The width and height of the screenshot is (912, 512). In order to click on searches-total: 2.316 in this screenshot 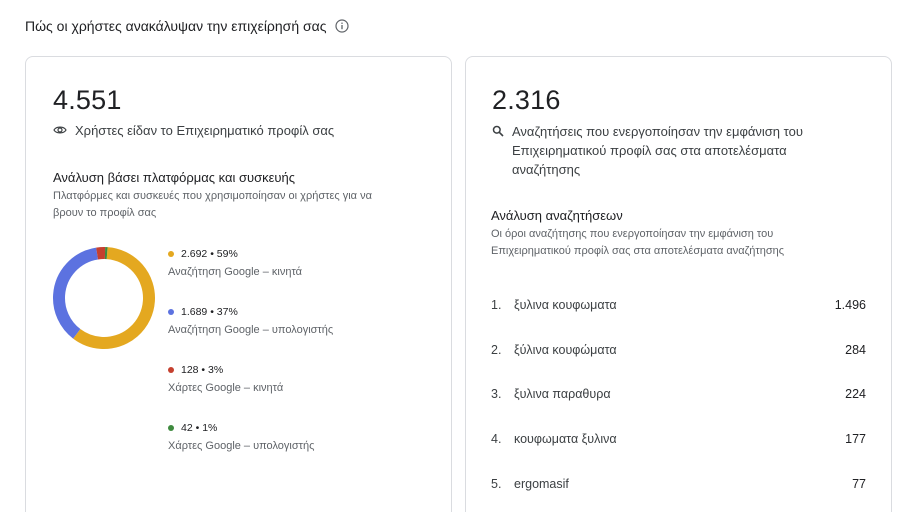, I will do `click(526, 100)`.